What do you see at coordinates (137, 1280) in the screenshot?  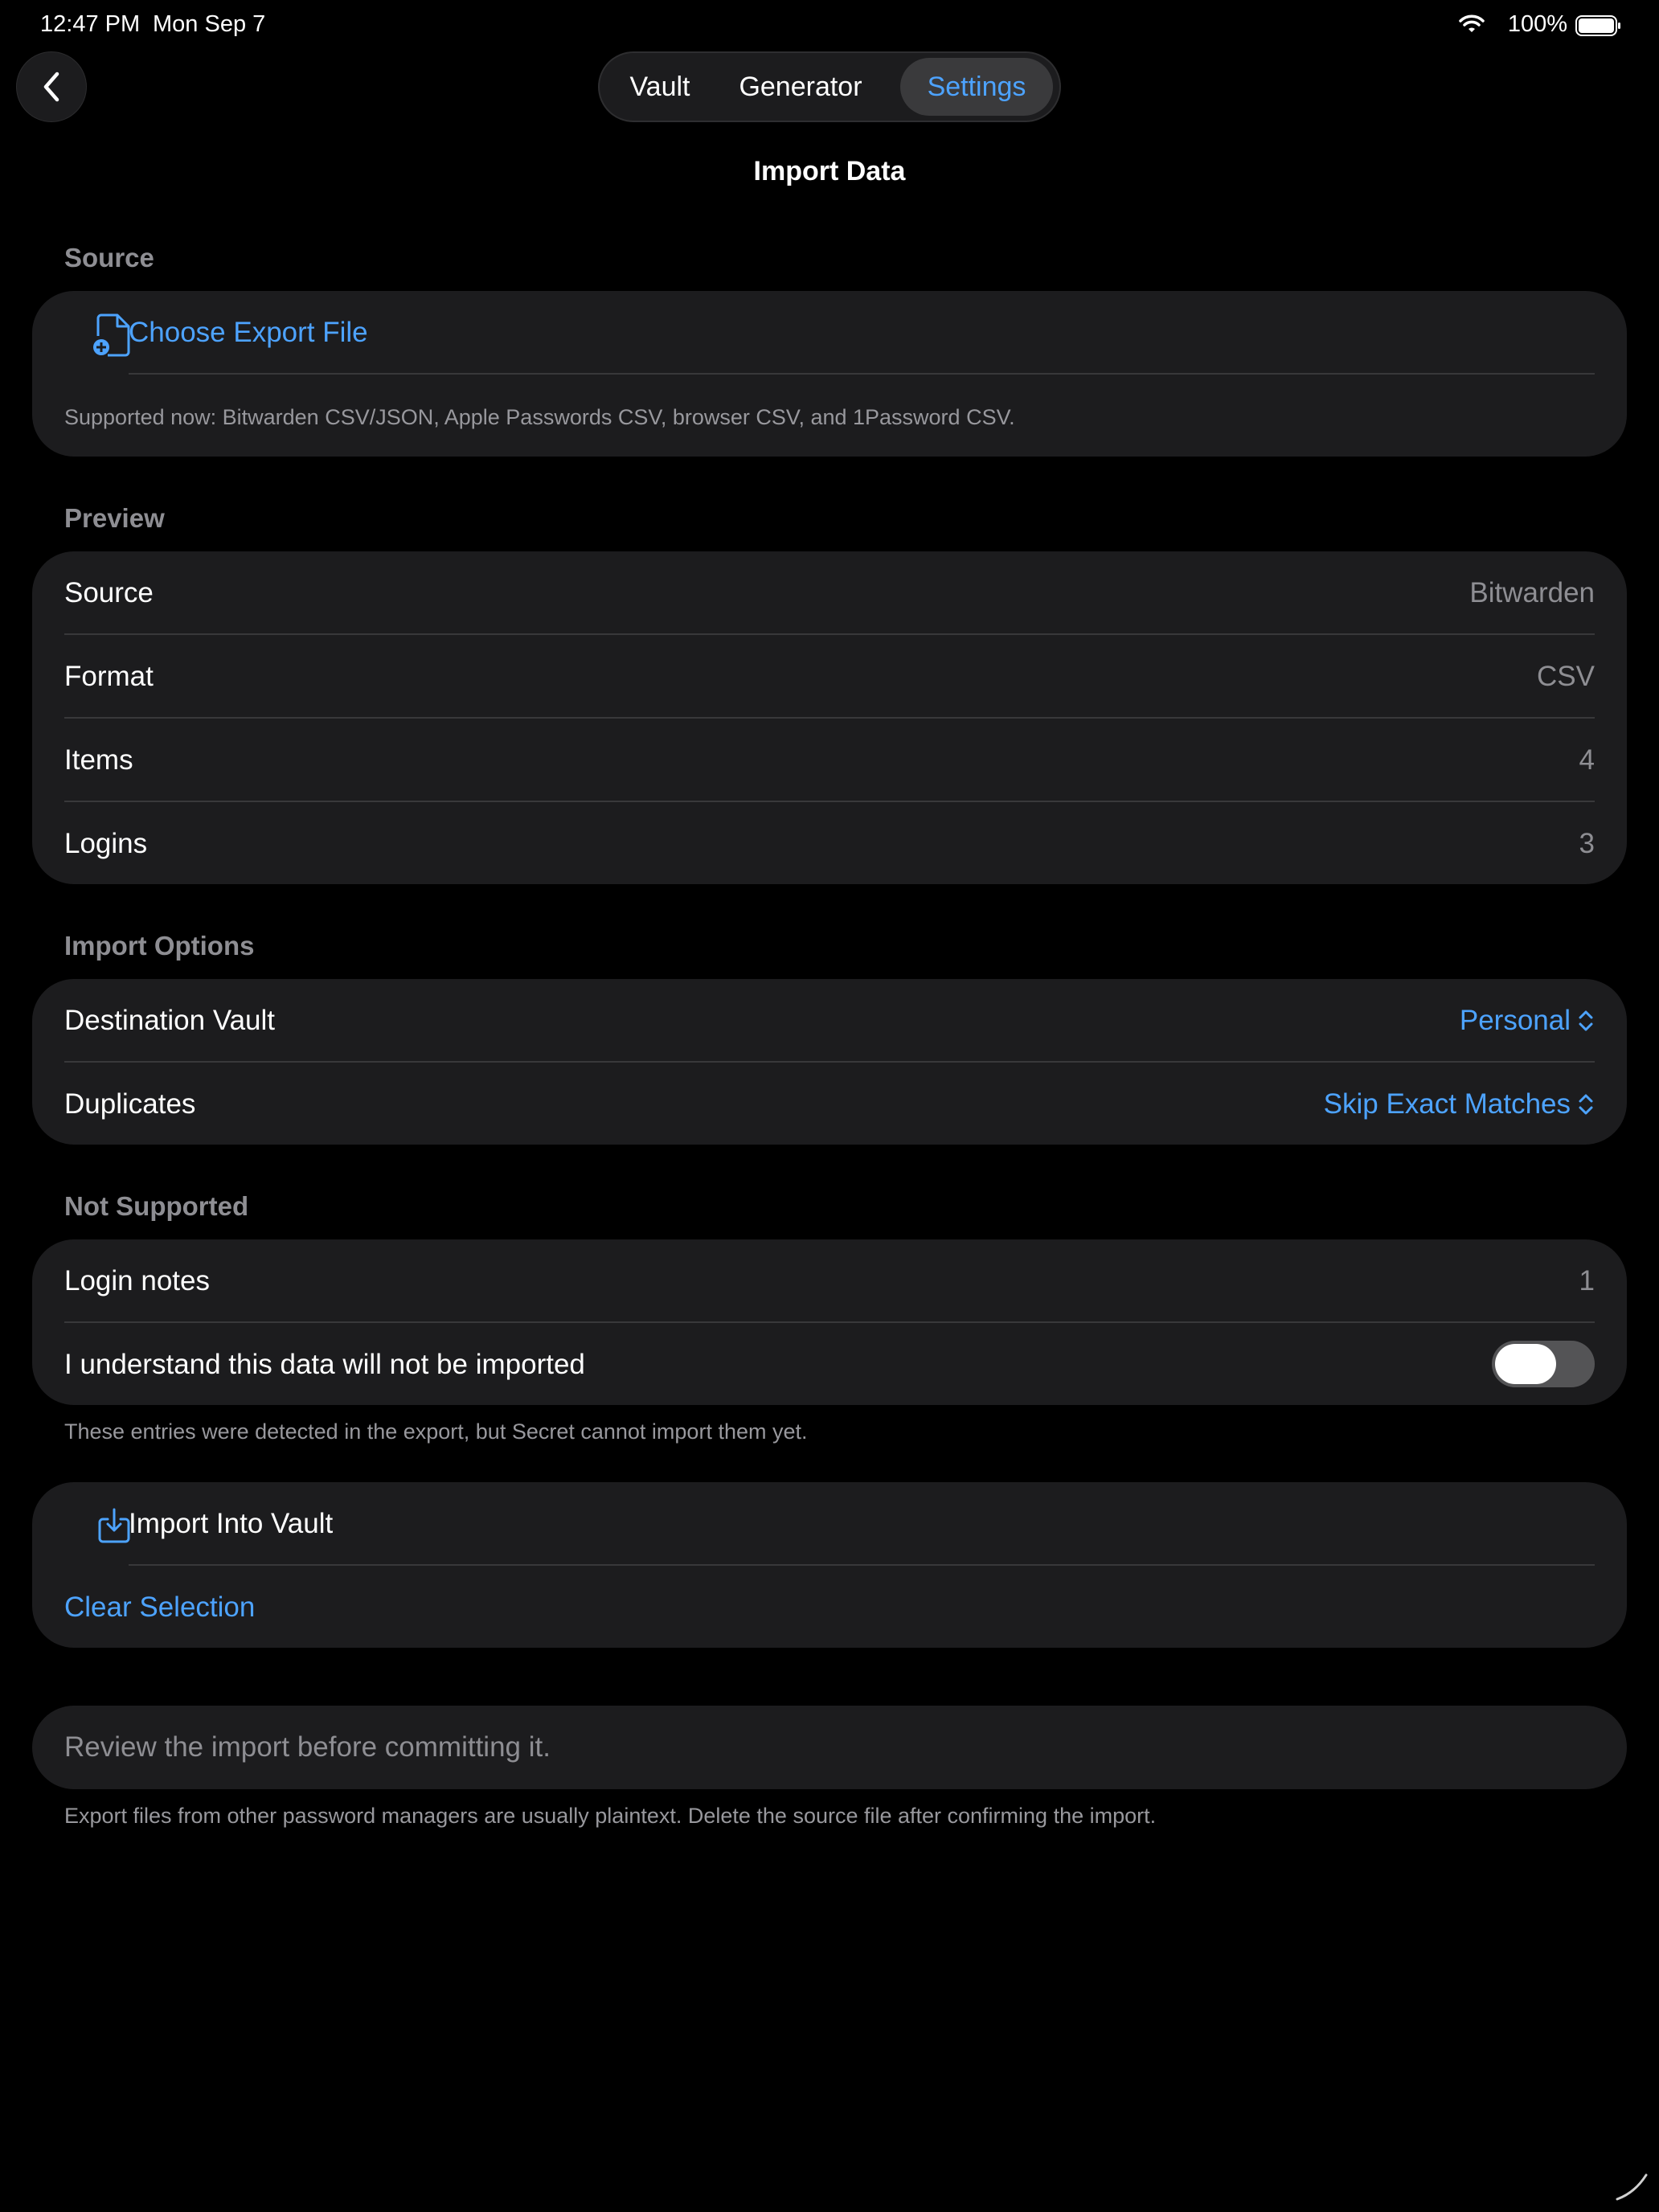 I see `login-notes-label: Login notes` at bounding box center [137, 1280].